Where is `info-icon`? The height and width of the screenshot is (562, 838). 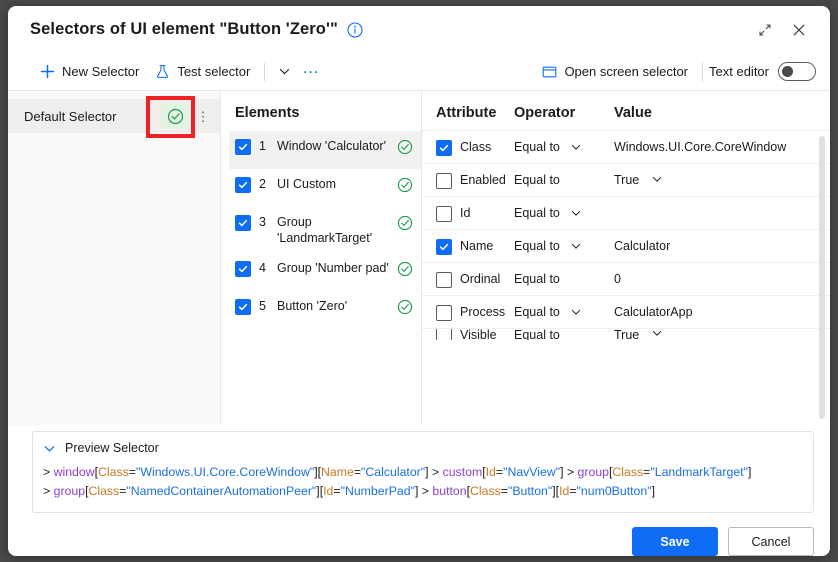 info-icon is located at coordinates (355, 29).